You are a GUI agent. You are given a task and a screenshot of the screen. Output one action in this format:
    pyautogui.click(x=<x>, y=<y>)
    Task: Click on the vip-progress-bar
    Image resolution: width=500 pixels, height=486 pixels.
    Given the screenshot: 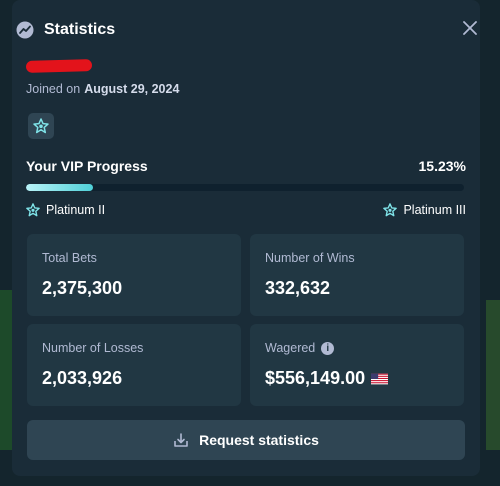 What is the action you would take?
    pyautogui.click(x=245, y=187)
    